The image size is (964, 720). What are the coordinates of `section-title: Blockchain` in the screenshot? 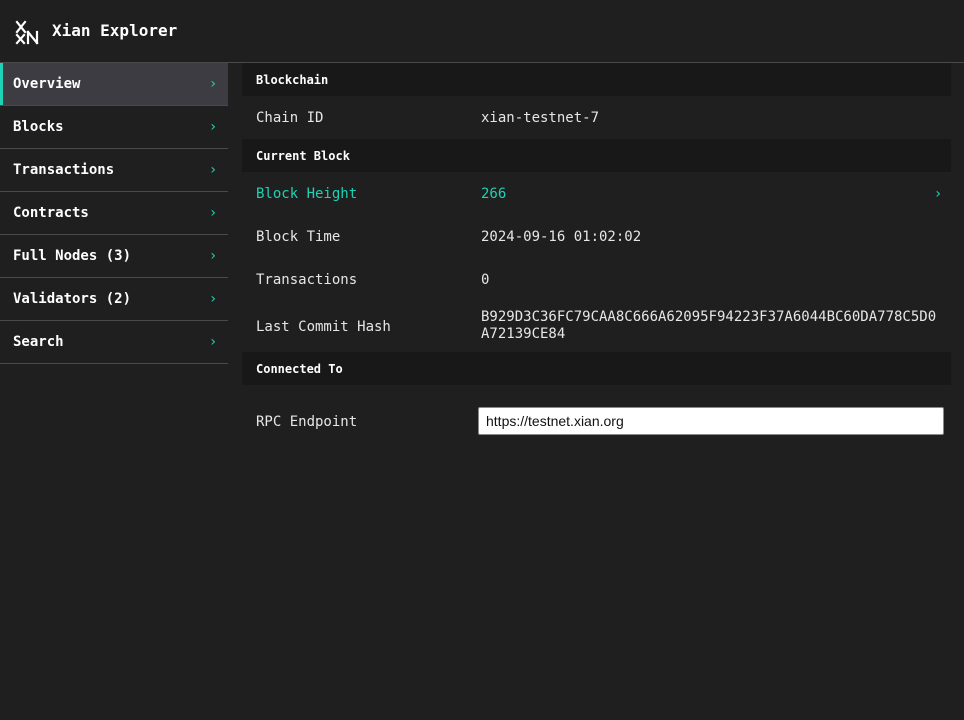 It's located at (292, 80).